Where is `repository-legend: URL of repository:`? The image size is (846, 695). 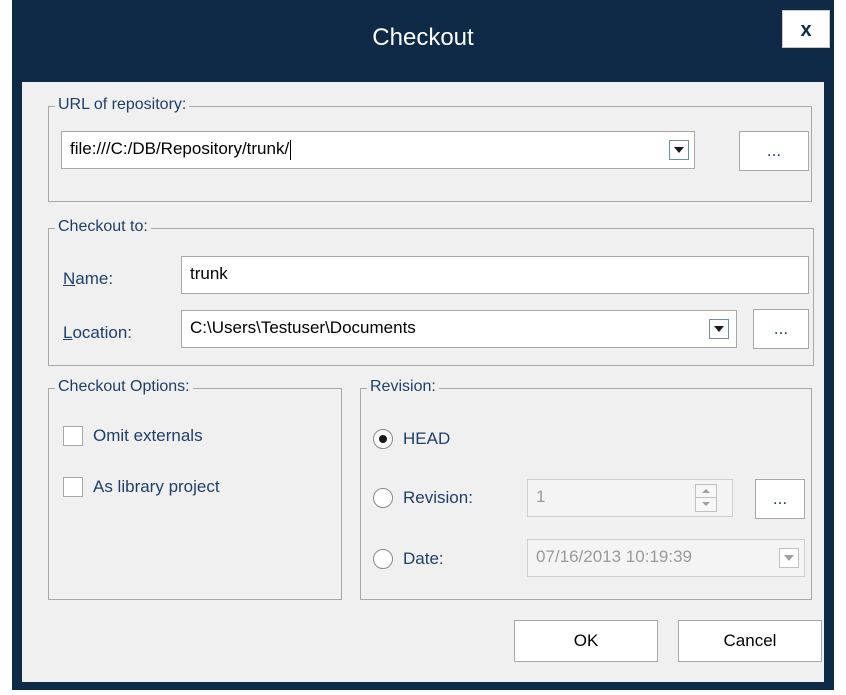 repository-legend: URL of repository: is located at coordinates (122, 105).